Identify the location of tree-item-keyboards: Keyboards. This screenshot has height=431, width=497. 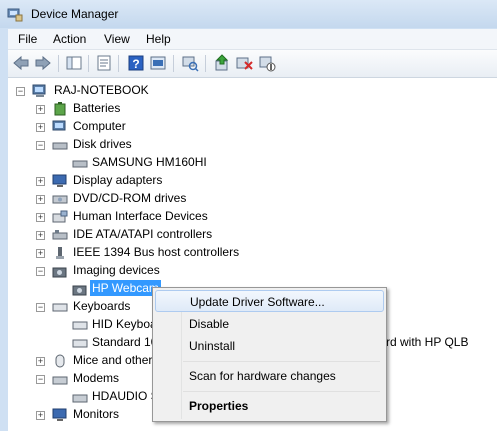
(101, 306).